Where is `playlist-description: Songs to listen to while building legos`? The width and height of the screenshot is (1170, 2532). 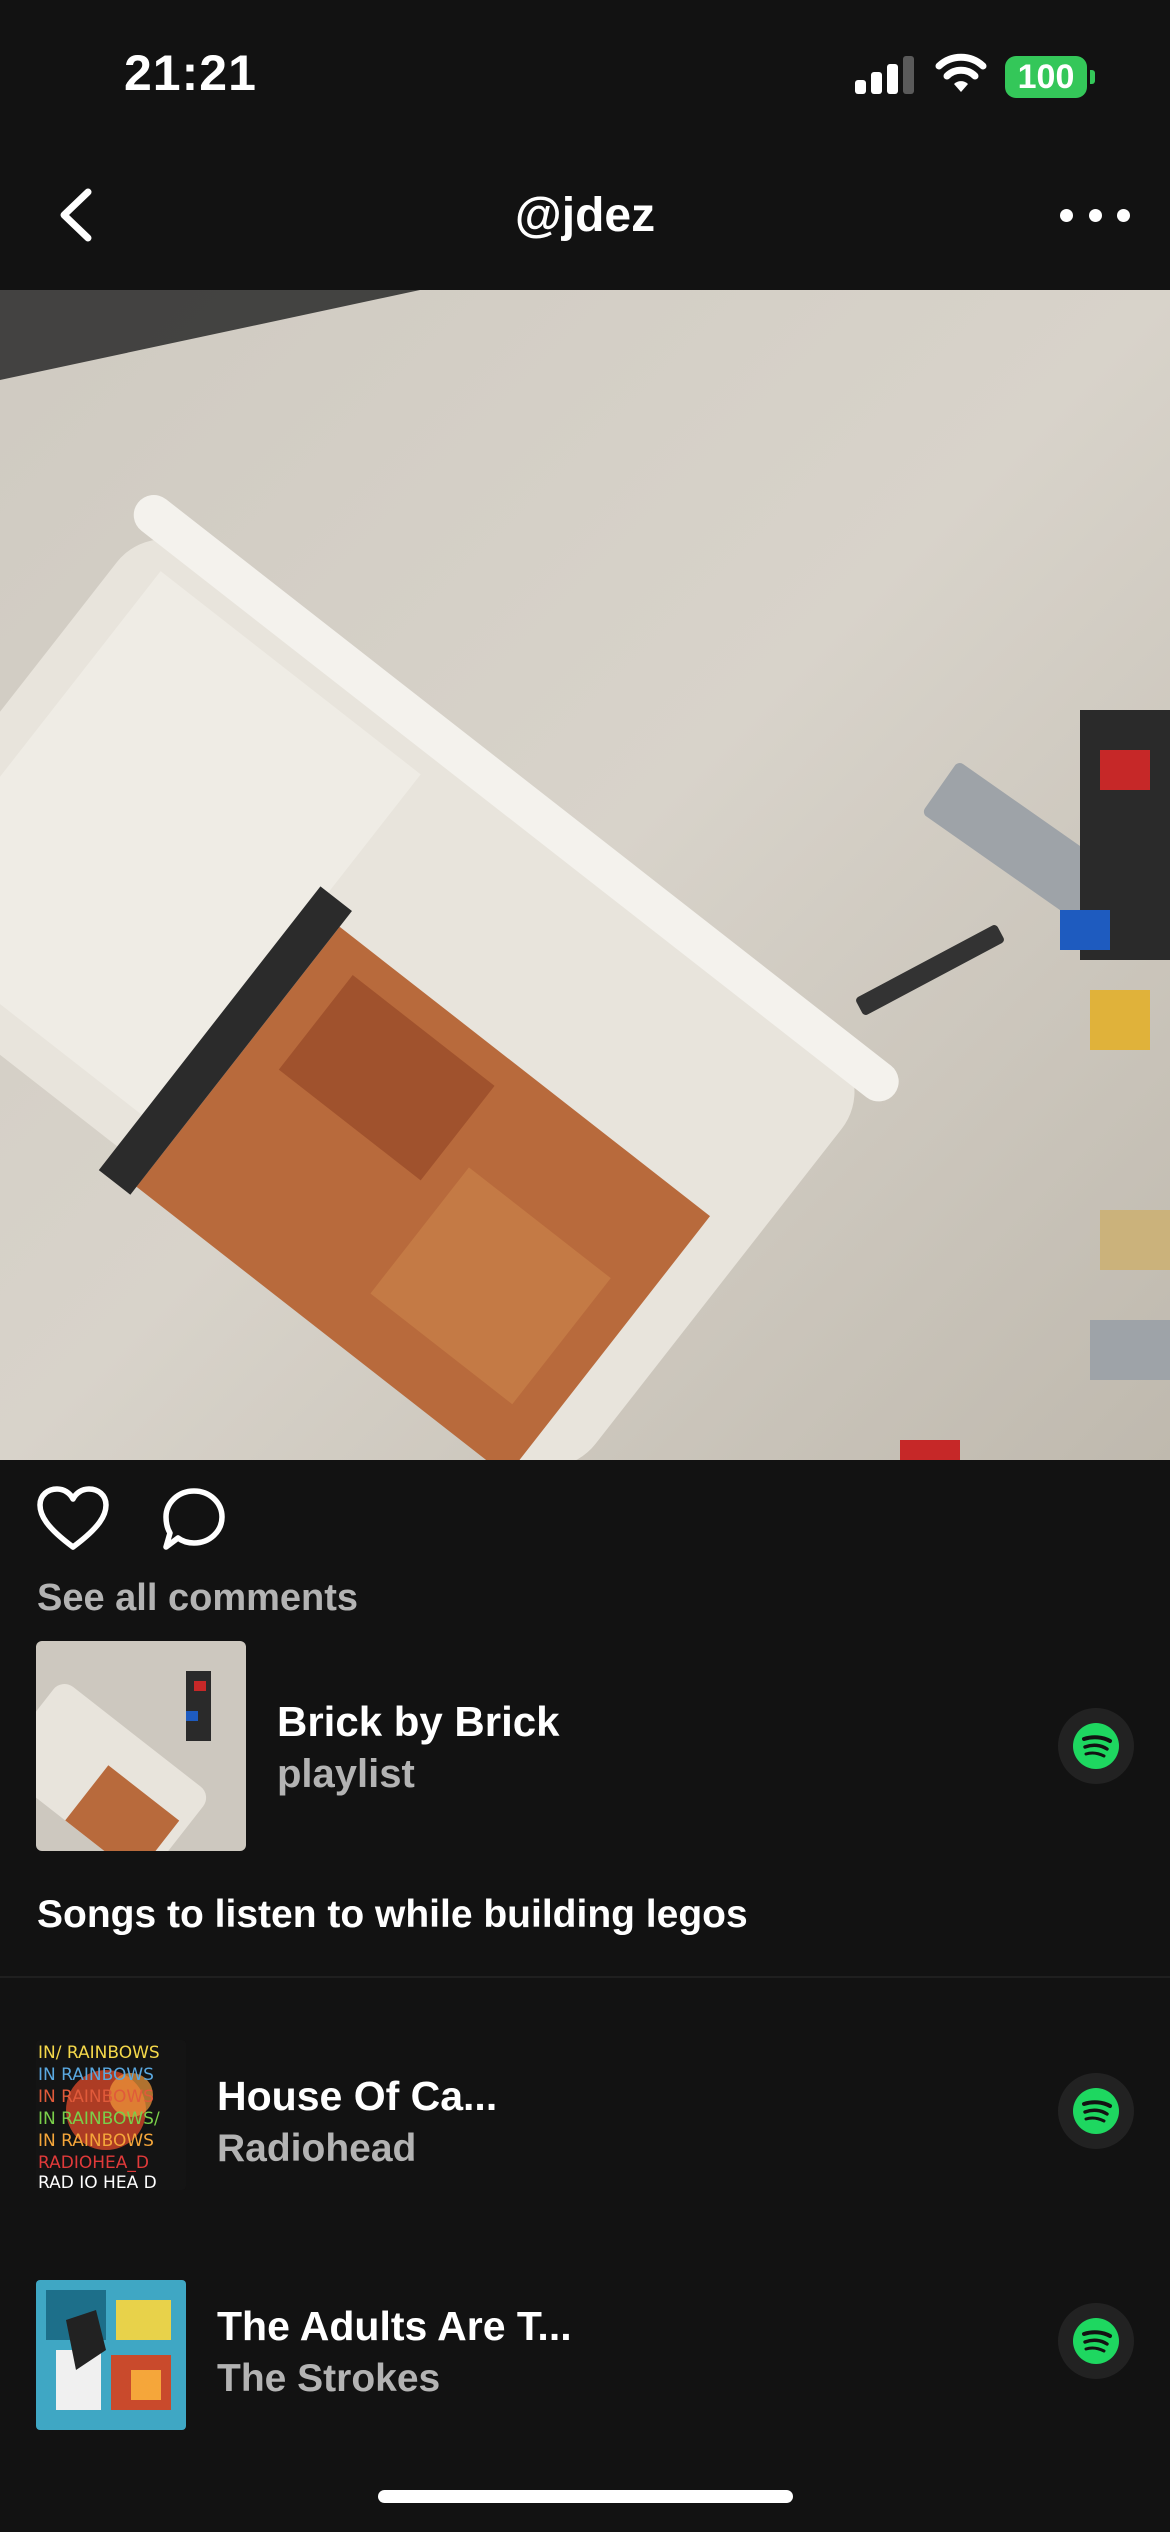 playlist-description: Songs to listen to while building legos is located at coordinates (392, 1914).